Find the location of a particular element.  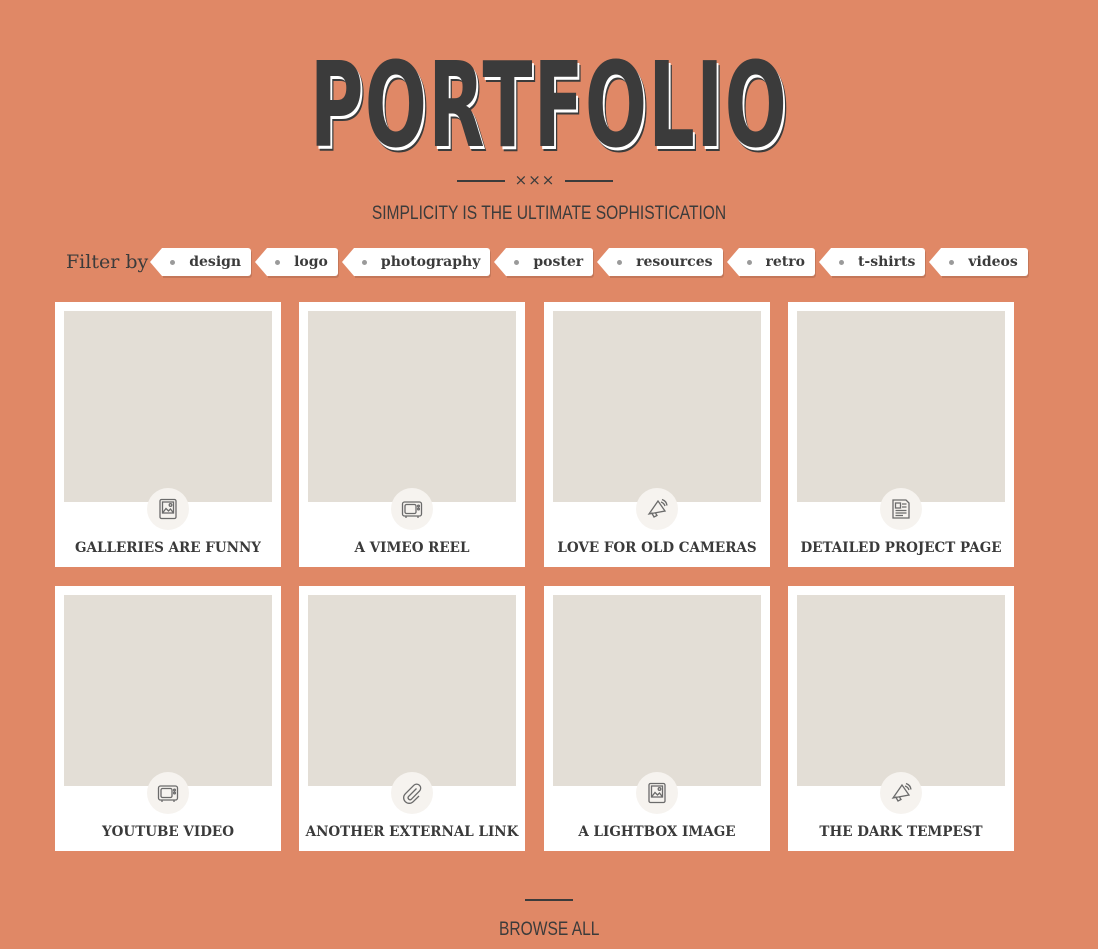

item-title: YOUTUBE VIDEO is located at coordinates (168, 832).